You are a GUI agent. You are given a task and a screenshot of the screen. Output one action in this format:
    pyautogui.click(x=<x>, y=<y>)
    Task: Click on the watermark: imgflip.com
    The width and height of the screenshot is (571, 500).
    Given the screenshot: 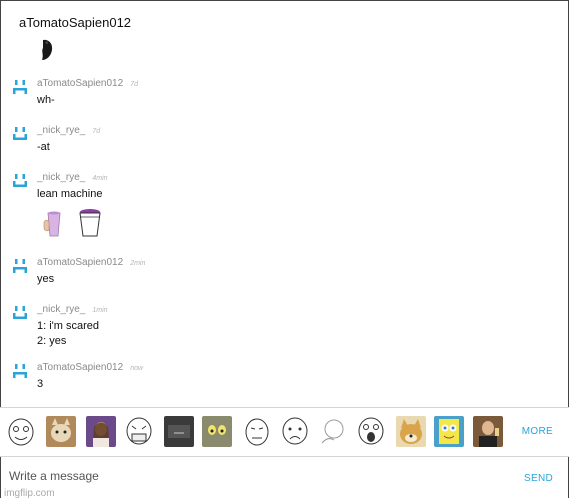 What is the action you would take?
    pyautogui.click(x=29, y=493)
    